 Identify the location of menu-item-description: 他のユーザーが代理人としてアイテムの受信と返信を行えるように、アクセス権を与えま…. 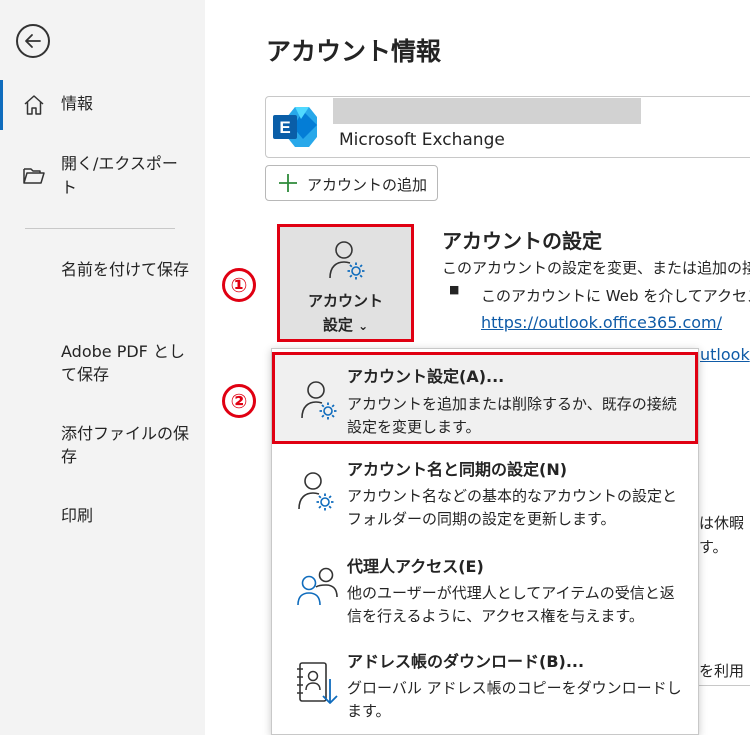
(511, 604).